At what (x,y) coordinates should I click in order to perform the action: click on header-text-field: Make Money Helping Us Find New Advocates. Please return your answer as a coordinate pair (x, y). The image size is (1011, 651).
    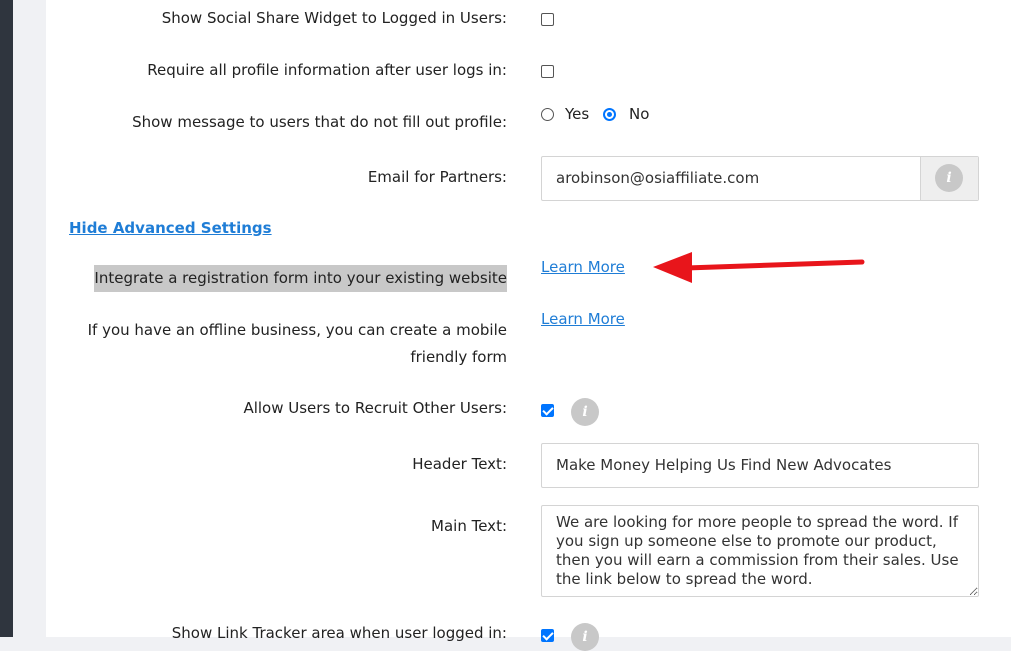
    Looking at the image, I should click on (760, 465).